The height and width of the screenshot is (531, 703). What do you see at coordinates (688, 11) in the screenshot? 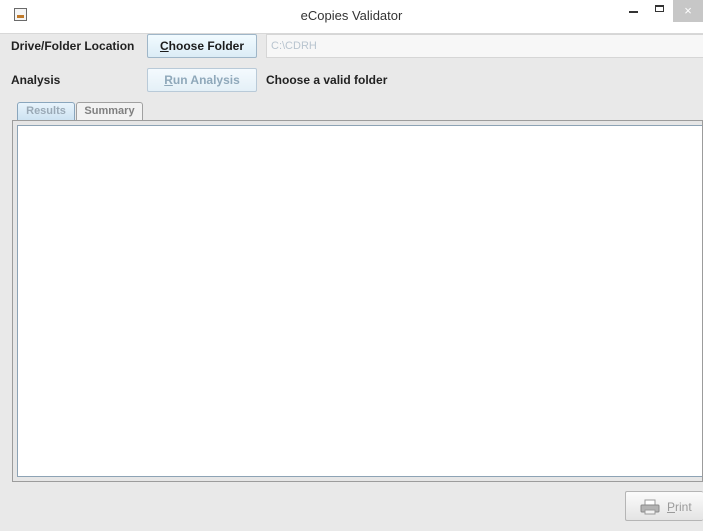
I see `close-button: ×` at bounding box center [688, 11].